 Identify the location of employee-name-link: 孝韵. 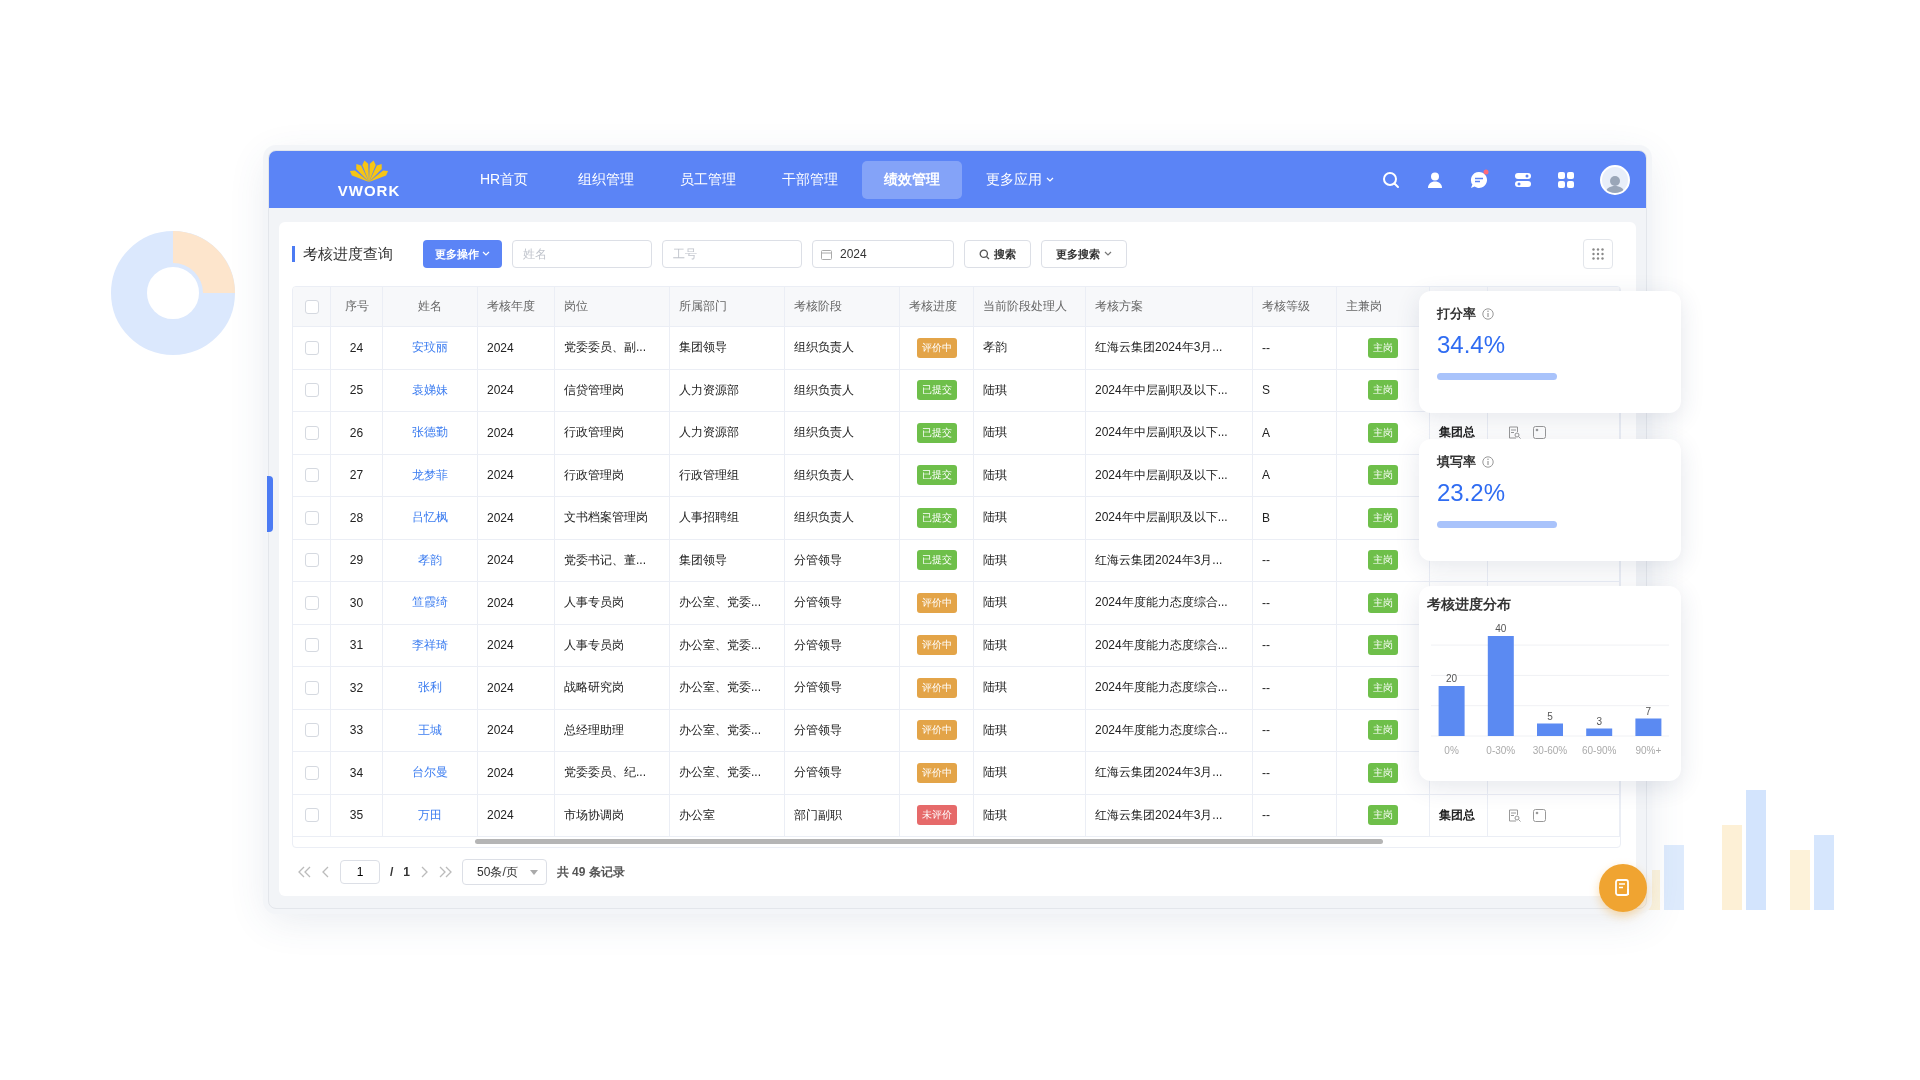
(430, 560).